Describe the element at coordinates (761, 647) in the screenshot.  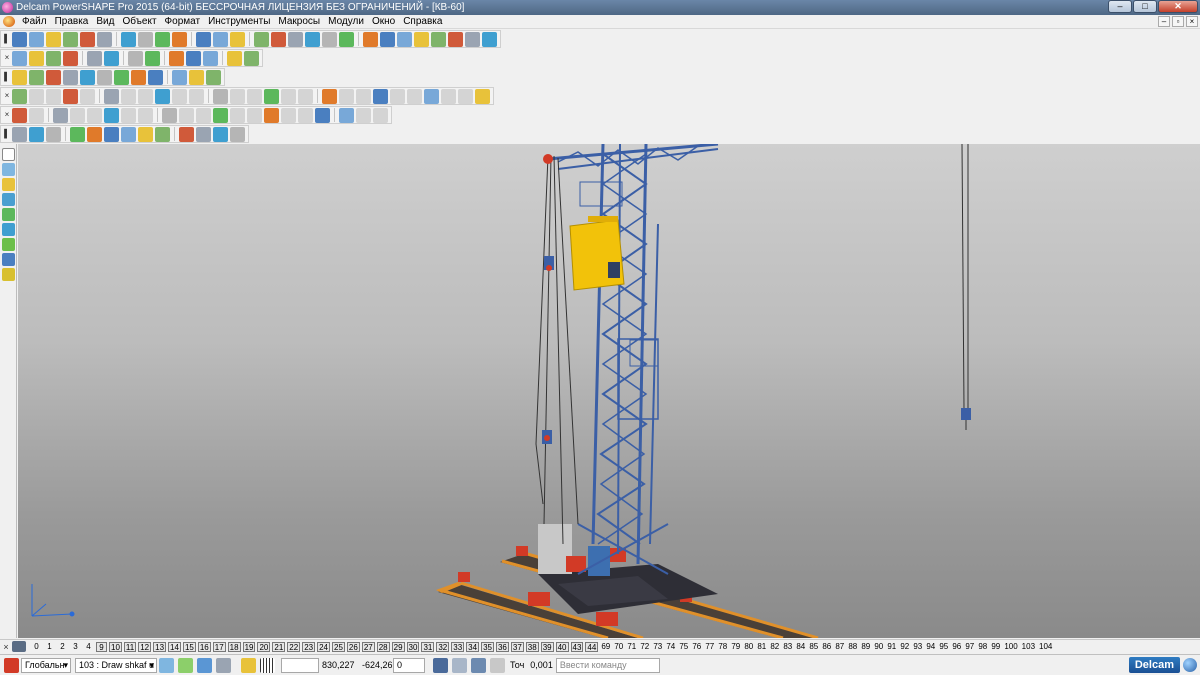
I see `level-button: 81` at that location.